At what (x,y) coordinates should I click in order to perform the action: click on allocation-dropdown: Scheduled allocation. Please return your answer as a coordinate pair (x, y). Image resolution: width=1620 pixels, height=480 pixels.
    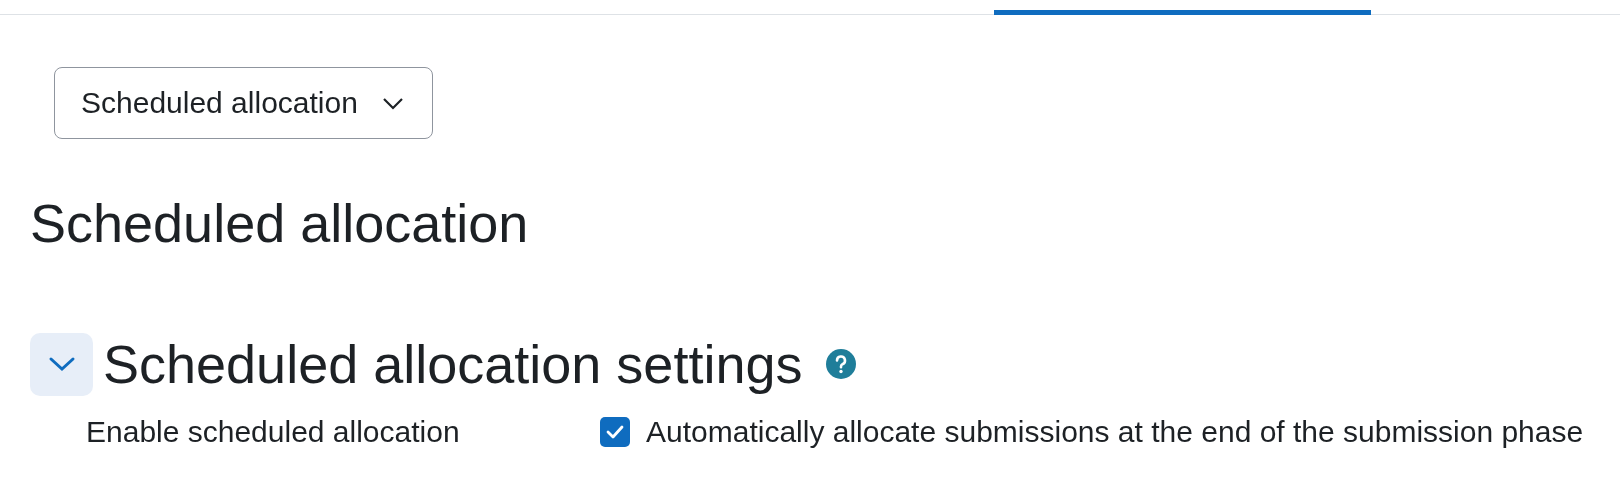
    Looking at the image, I should click on (243, 103).